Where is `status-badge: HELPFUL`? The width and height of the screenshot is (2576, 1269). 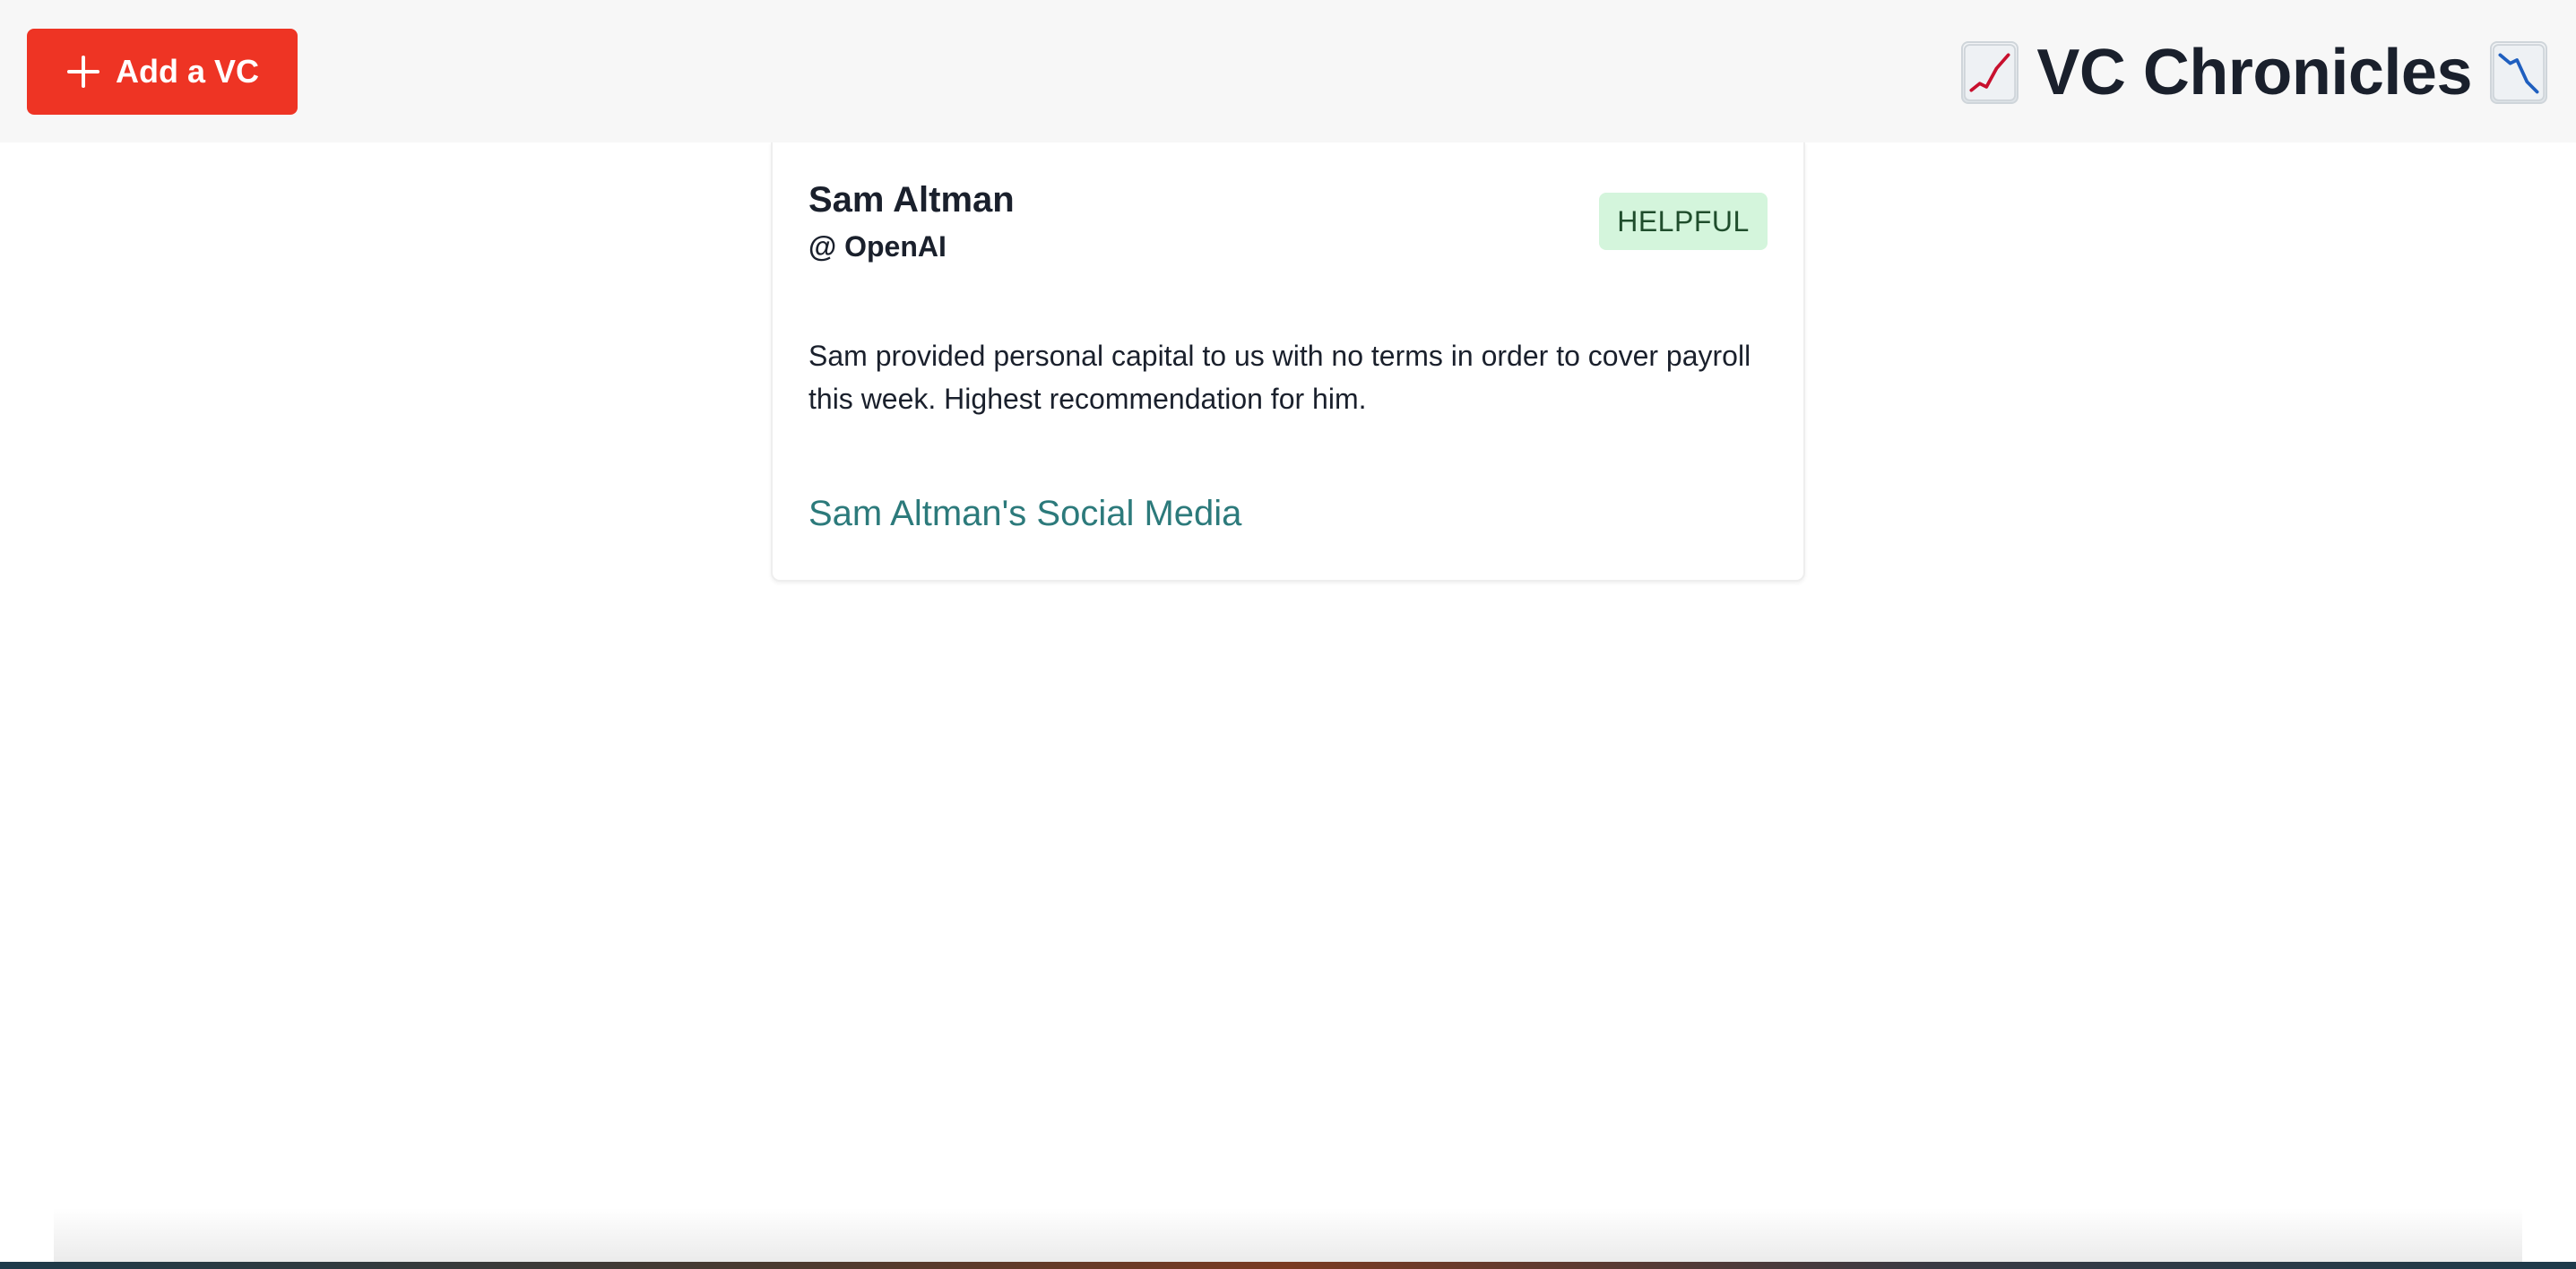
status-badge: HELPFUL is located at coordinates (1683, 222).